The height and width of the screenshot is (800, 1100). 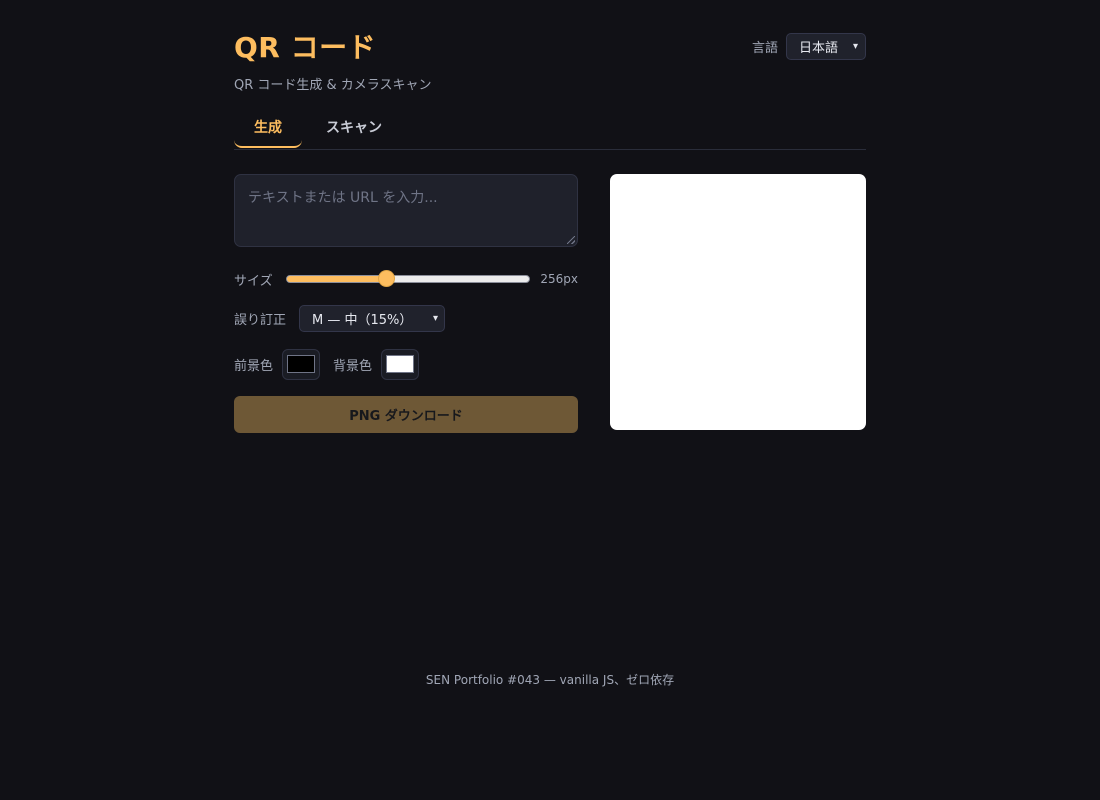 What do you see at coordinates (738, 302) in the screenshot?
I see `qr-preview-canvas` at bounding box center [738, 302].